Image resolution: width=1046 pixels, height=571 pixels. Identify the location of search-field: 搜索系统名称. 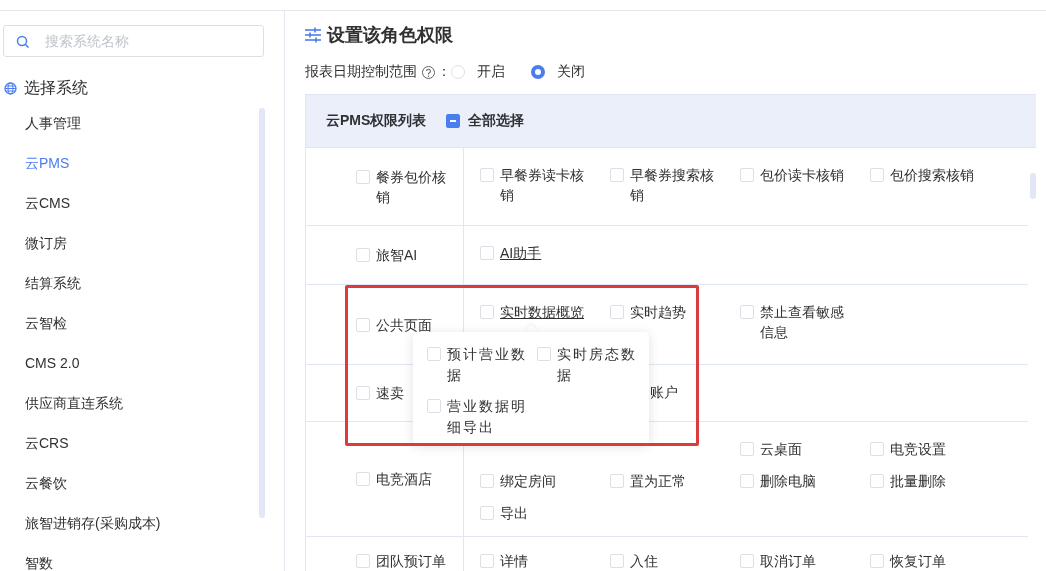
(133, 41).